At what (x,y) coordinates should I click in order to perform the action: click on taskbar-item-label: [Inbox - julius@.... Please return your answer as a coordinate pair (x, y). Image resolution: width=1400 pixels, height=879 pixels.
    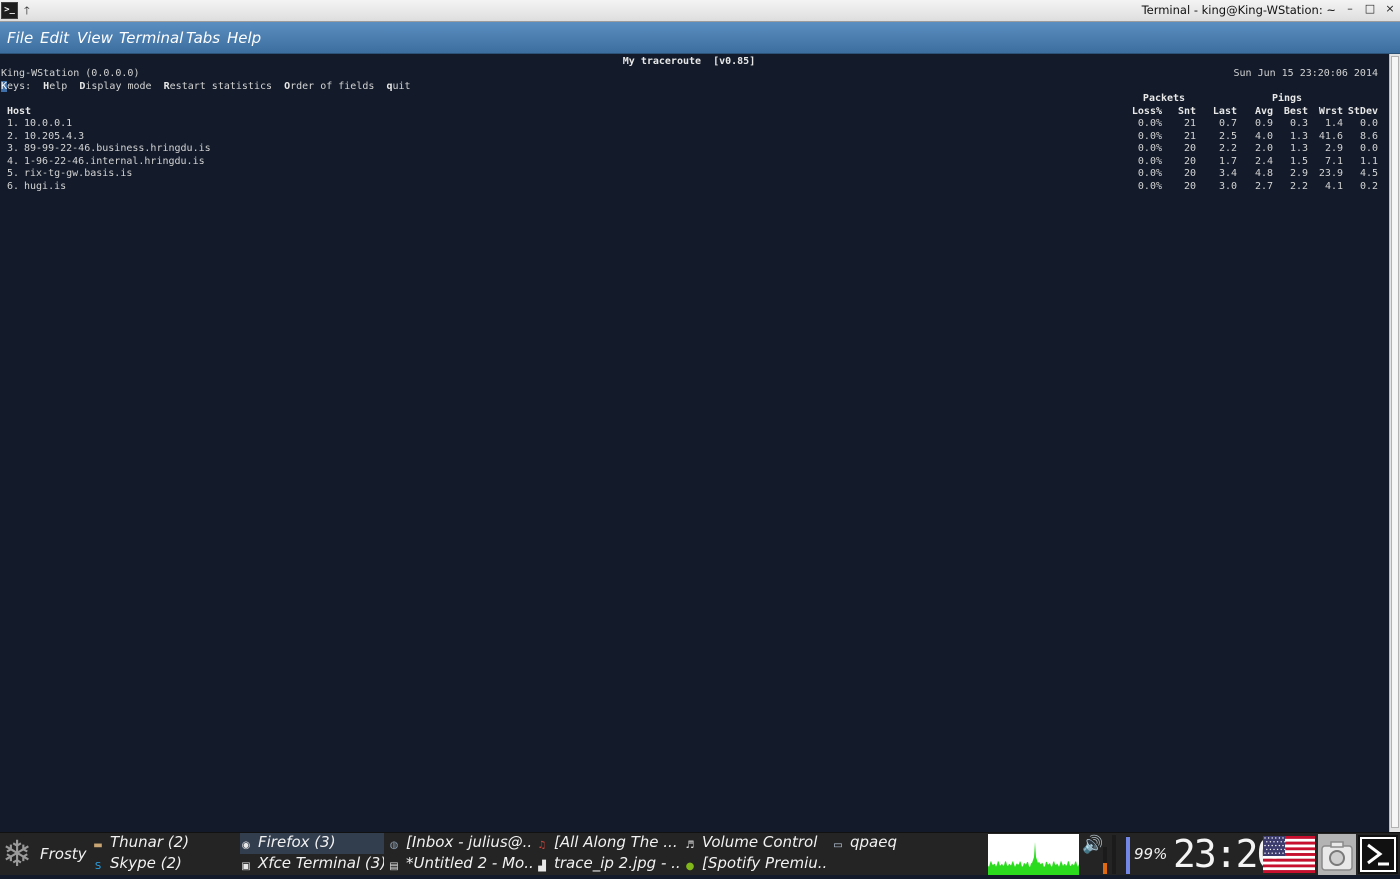
    Looking at the image, I should click on (469, 842).